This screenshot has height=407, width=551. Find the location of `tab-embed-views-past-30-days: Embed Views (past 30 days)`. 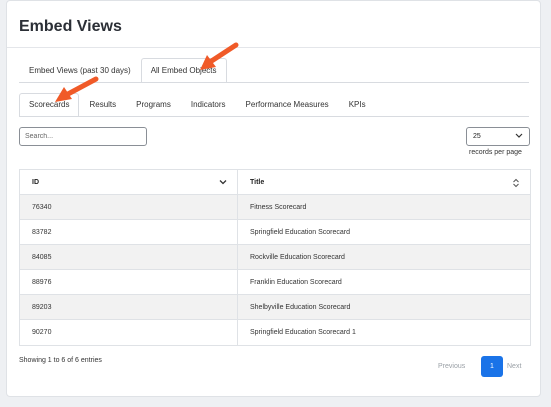

tab-embed-views-past-30-days: Embed Views (past 30 days) is located at coordinates (80, 70).